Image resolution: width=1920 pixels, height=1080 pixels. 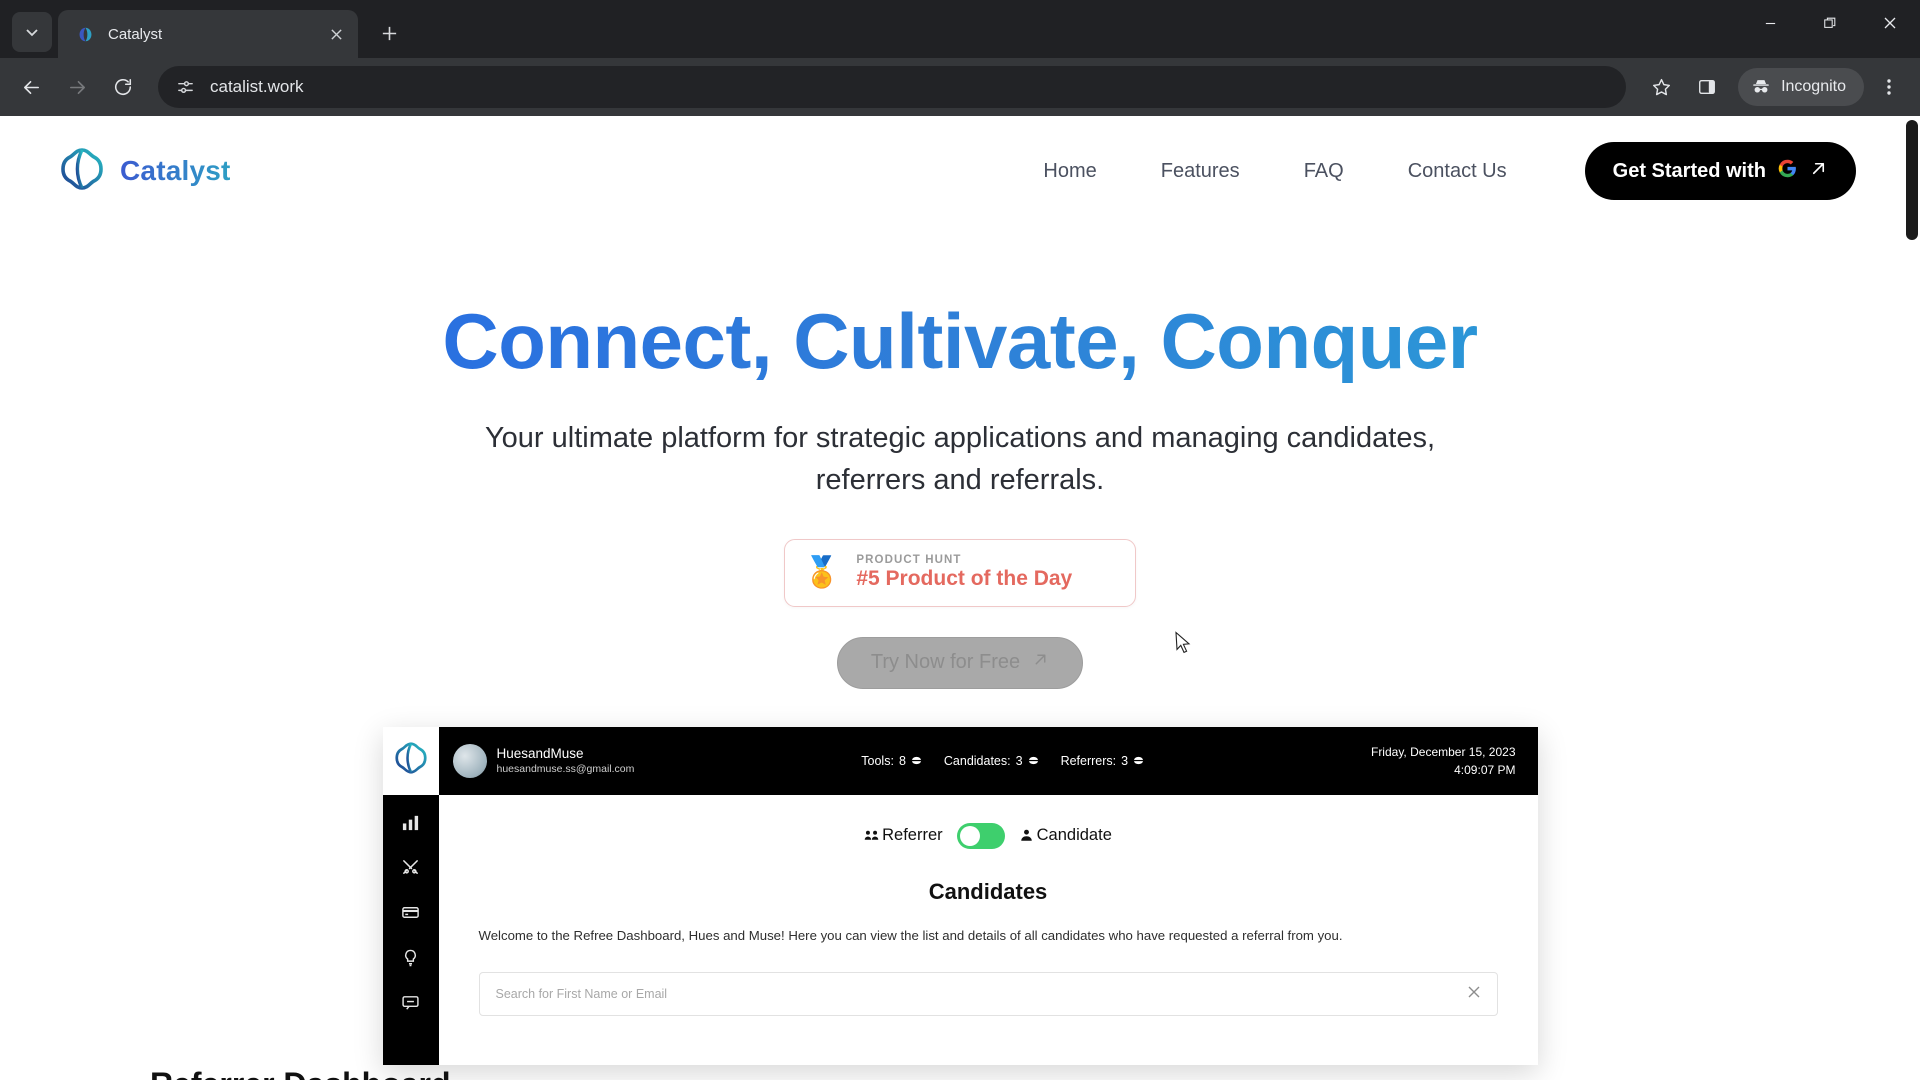 I want to click on browser-tab-catalyst: Catalyst, so click(x=208, y=34).